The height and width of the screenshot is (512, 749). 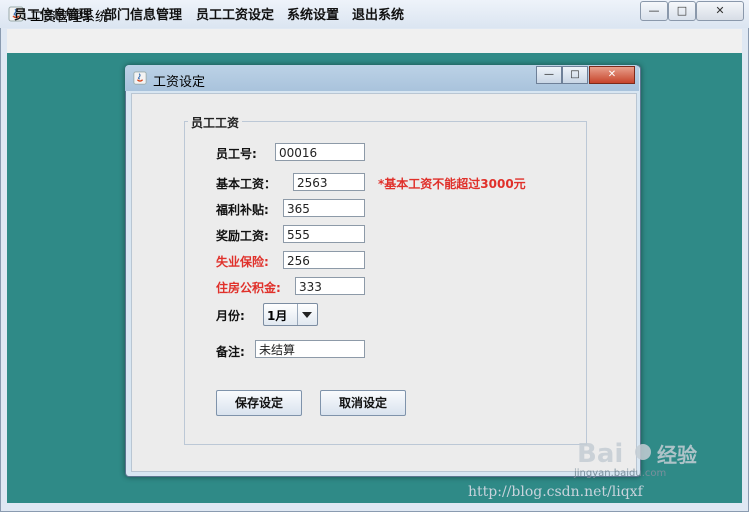 What do you see at coordinates (677, 455) in the screenshot?
I see `svg-text: 经验` at bounding box center [677, 455].